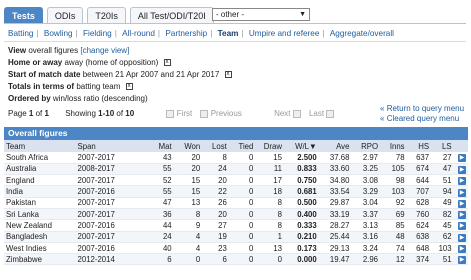 The width and height of the screenshot is (471, 280). Describe the element at coordinates (282, 113) in the screenshot. I see `next-link: Next` at that location.